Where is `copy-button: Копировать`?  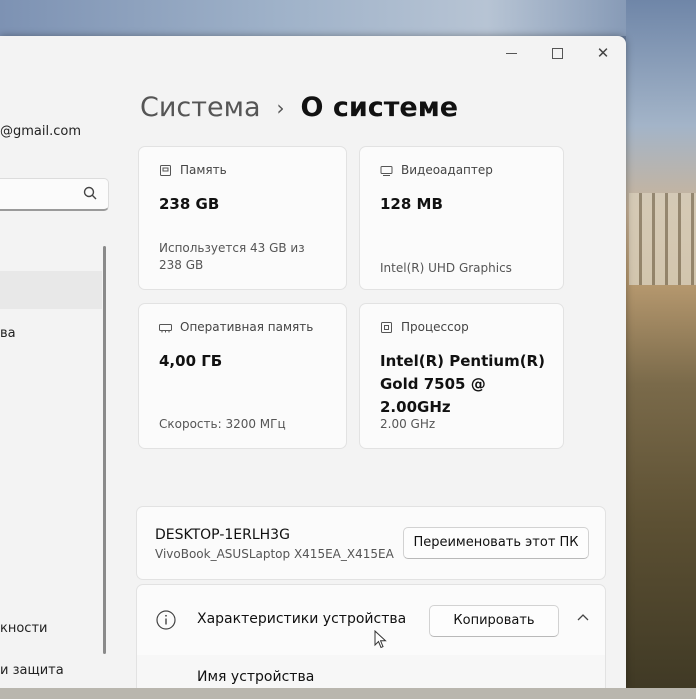
copy-button: Копировать is located at coordinates (494, 621).